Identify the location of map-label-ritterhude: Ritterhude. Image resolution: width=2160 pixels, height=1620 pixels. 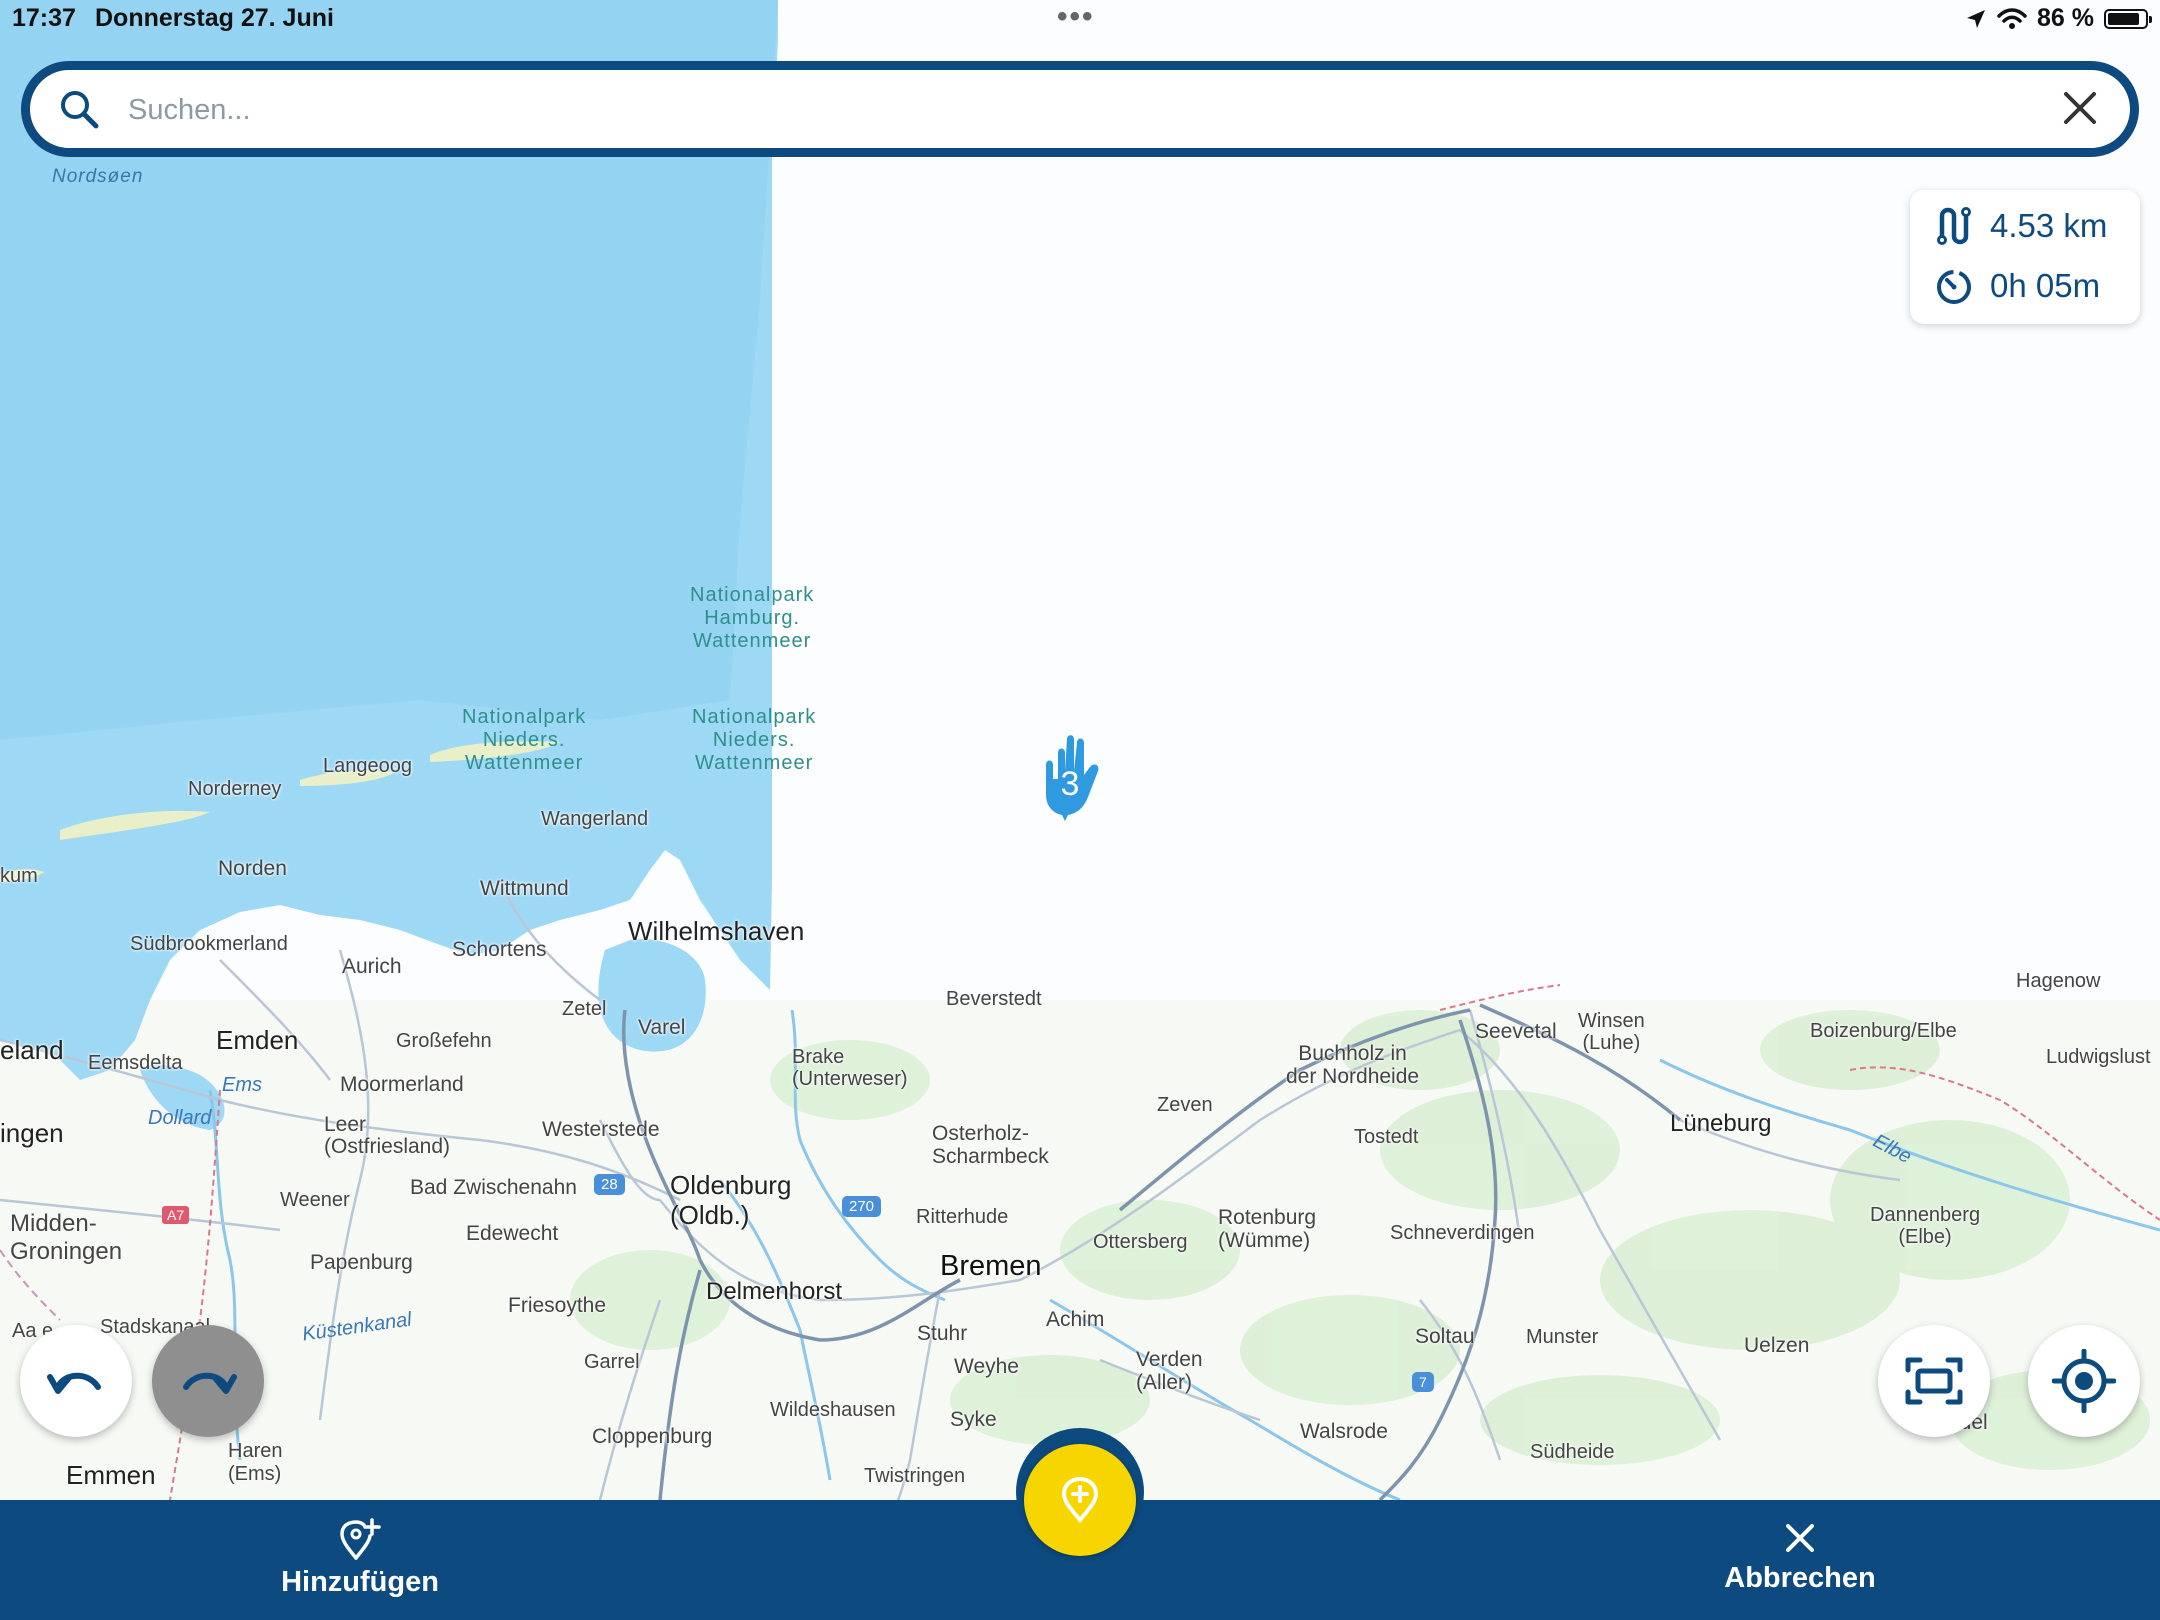
(962, 1217).